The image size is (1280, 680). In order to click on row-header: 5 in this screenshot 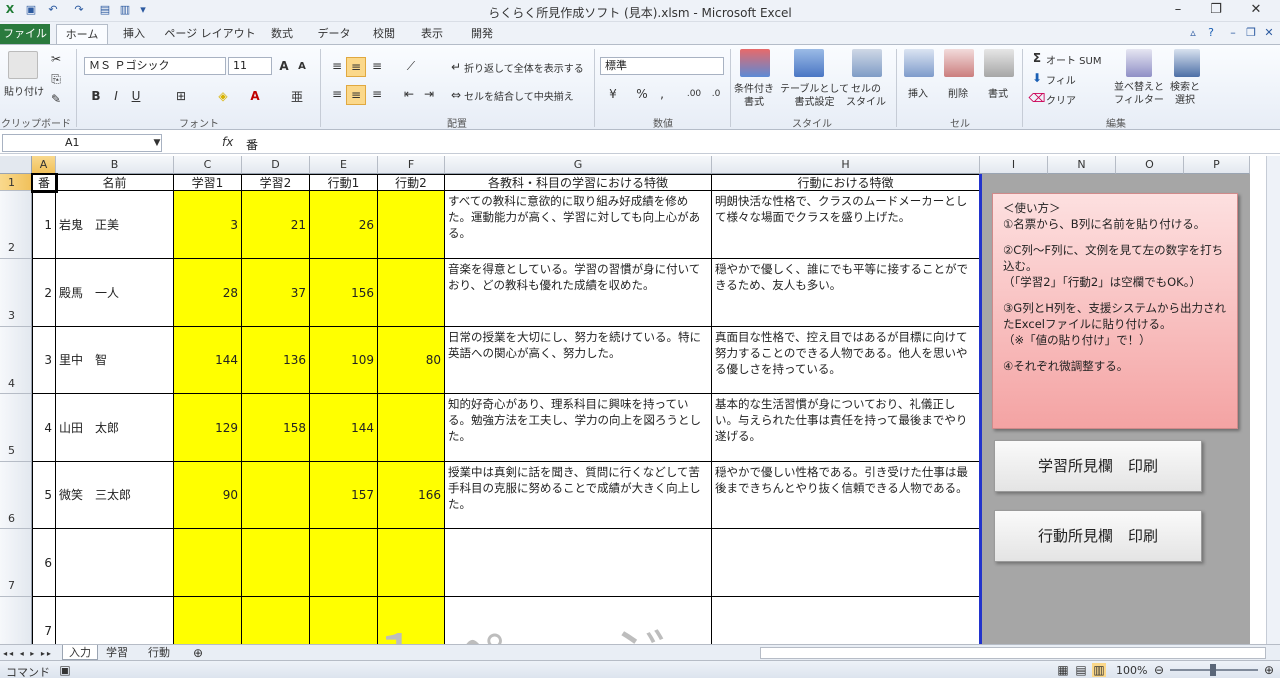, I will do `click(16, 428)`.